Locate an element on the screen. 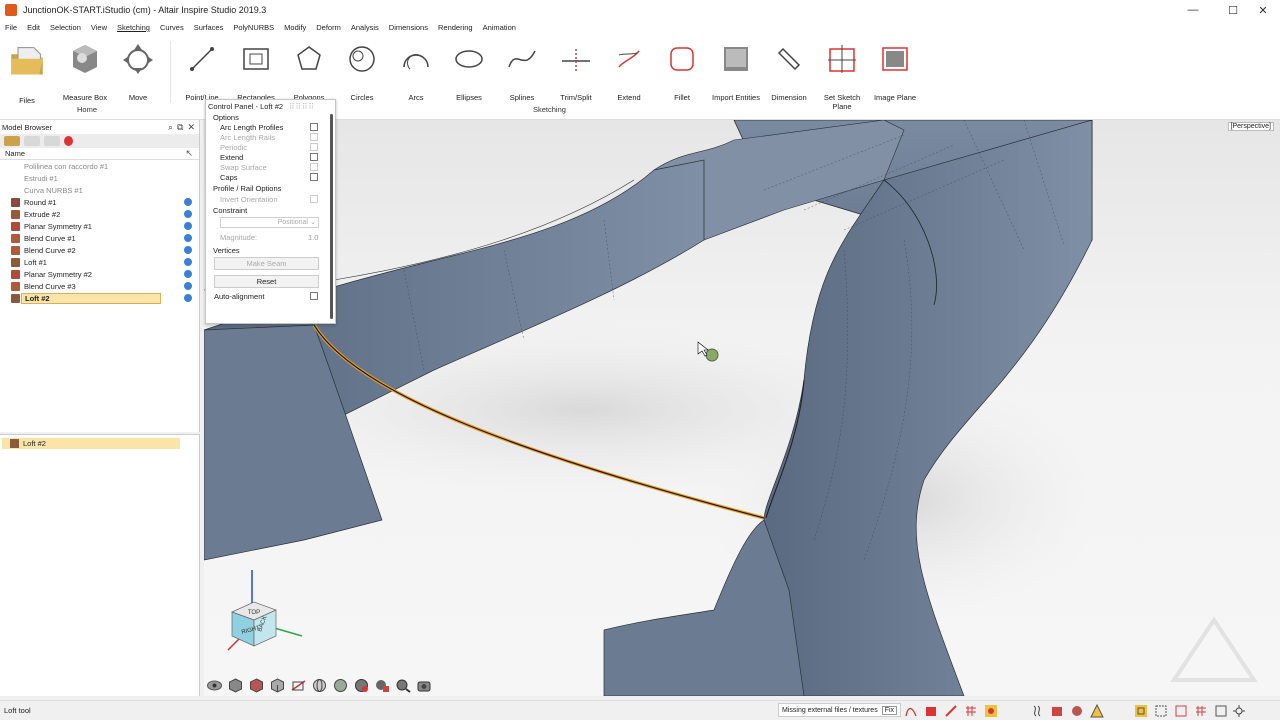  extend-checkbox is located at coordinates (314, 157).